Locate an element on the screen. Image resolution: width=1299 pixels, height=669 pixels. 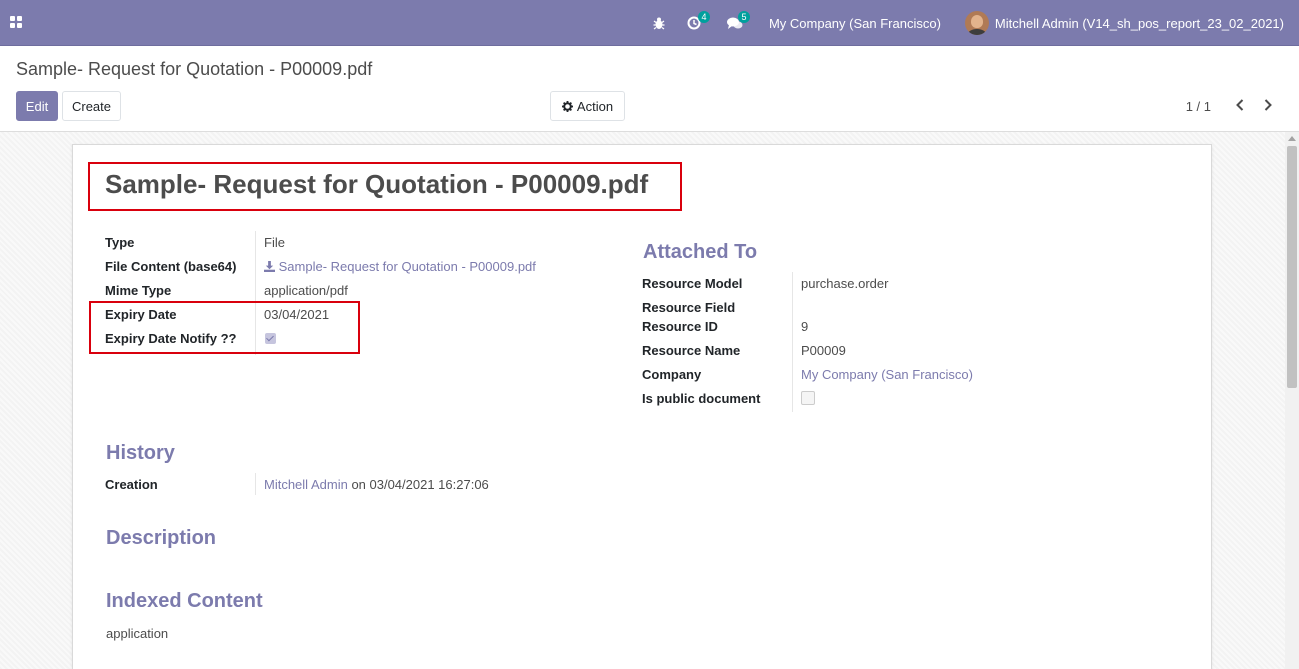
messages-chat-icon: 5 is located at coordinates (738, 23).